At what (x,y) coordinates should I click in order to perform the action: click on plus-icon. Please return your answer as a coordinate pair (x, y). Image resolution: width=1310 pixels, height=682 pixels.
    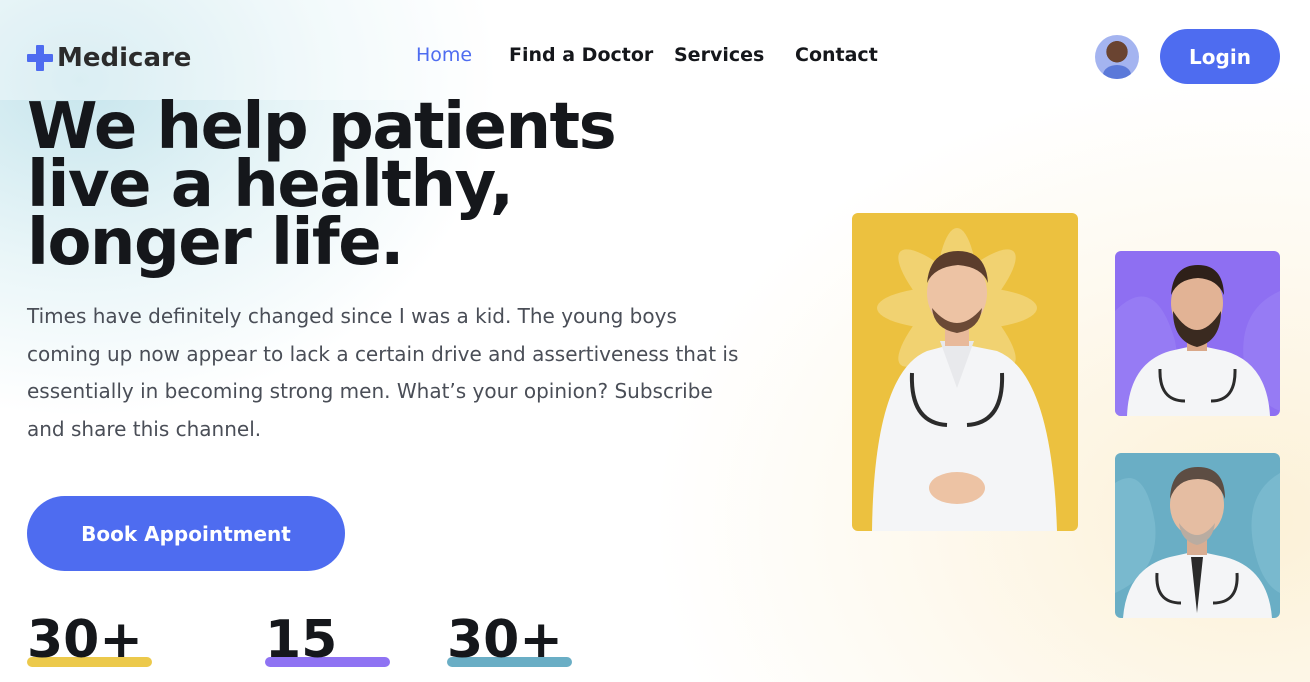
    Looking at the image, I should click on (40, 58).